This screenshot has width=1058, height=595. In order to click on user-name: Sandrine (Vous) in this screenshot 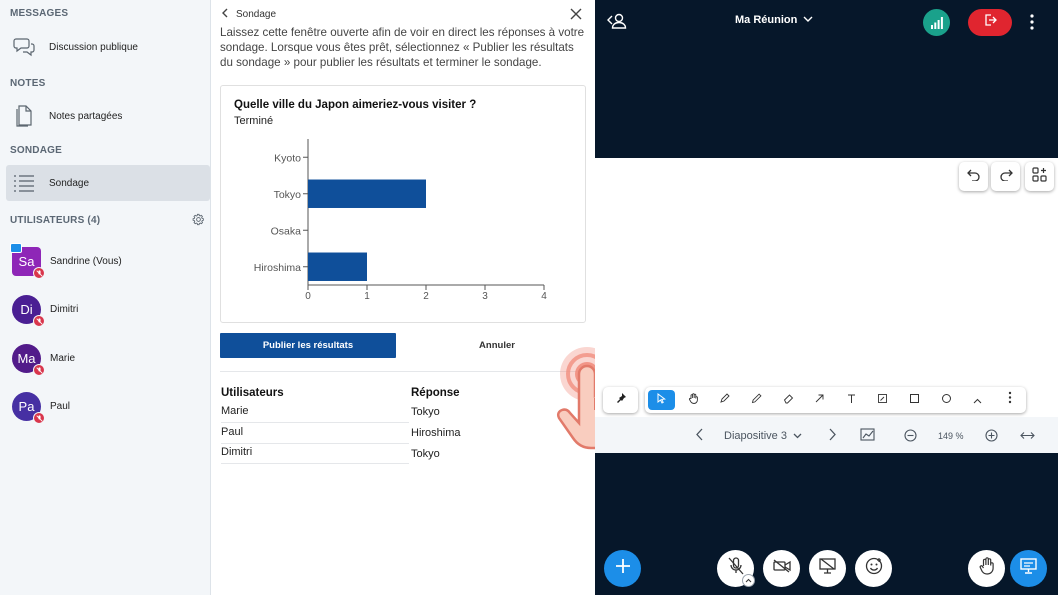, I will do `click(86, 261)`.